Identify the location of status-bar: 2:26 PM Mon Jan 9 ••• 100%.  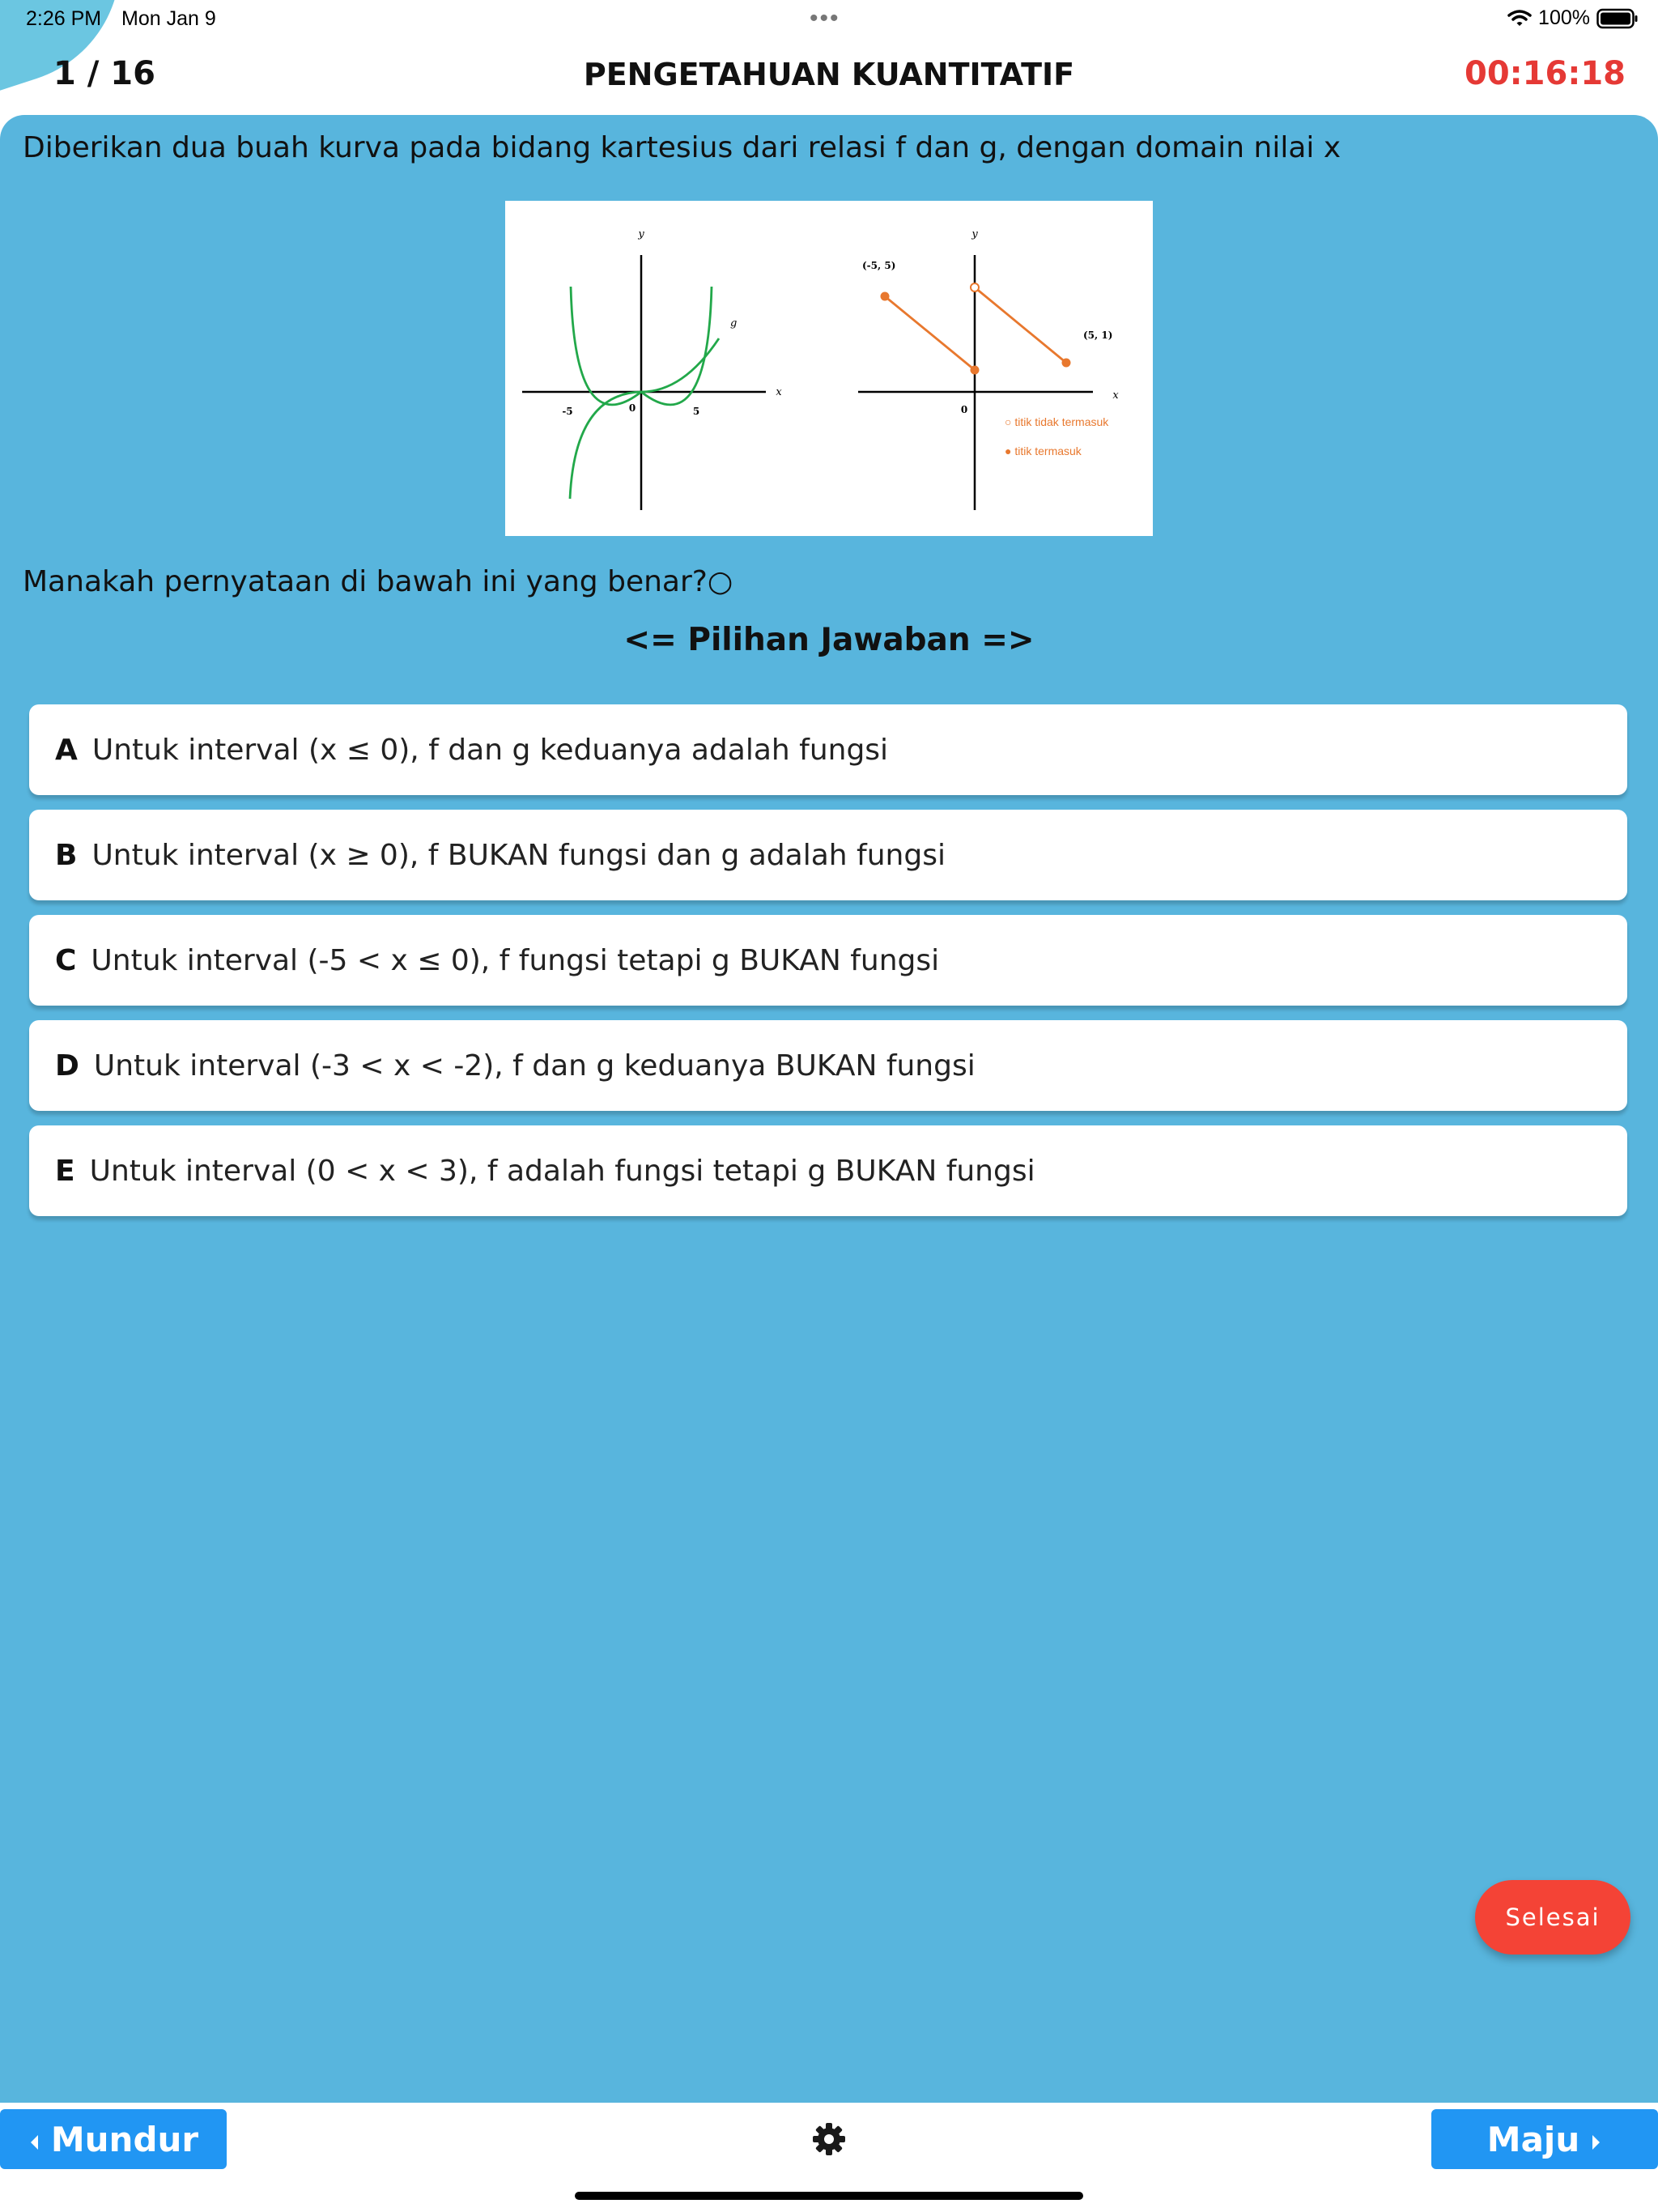
(829, 19).